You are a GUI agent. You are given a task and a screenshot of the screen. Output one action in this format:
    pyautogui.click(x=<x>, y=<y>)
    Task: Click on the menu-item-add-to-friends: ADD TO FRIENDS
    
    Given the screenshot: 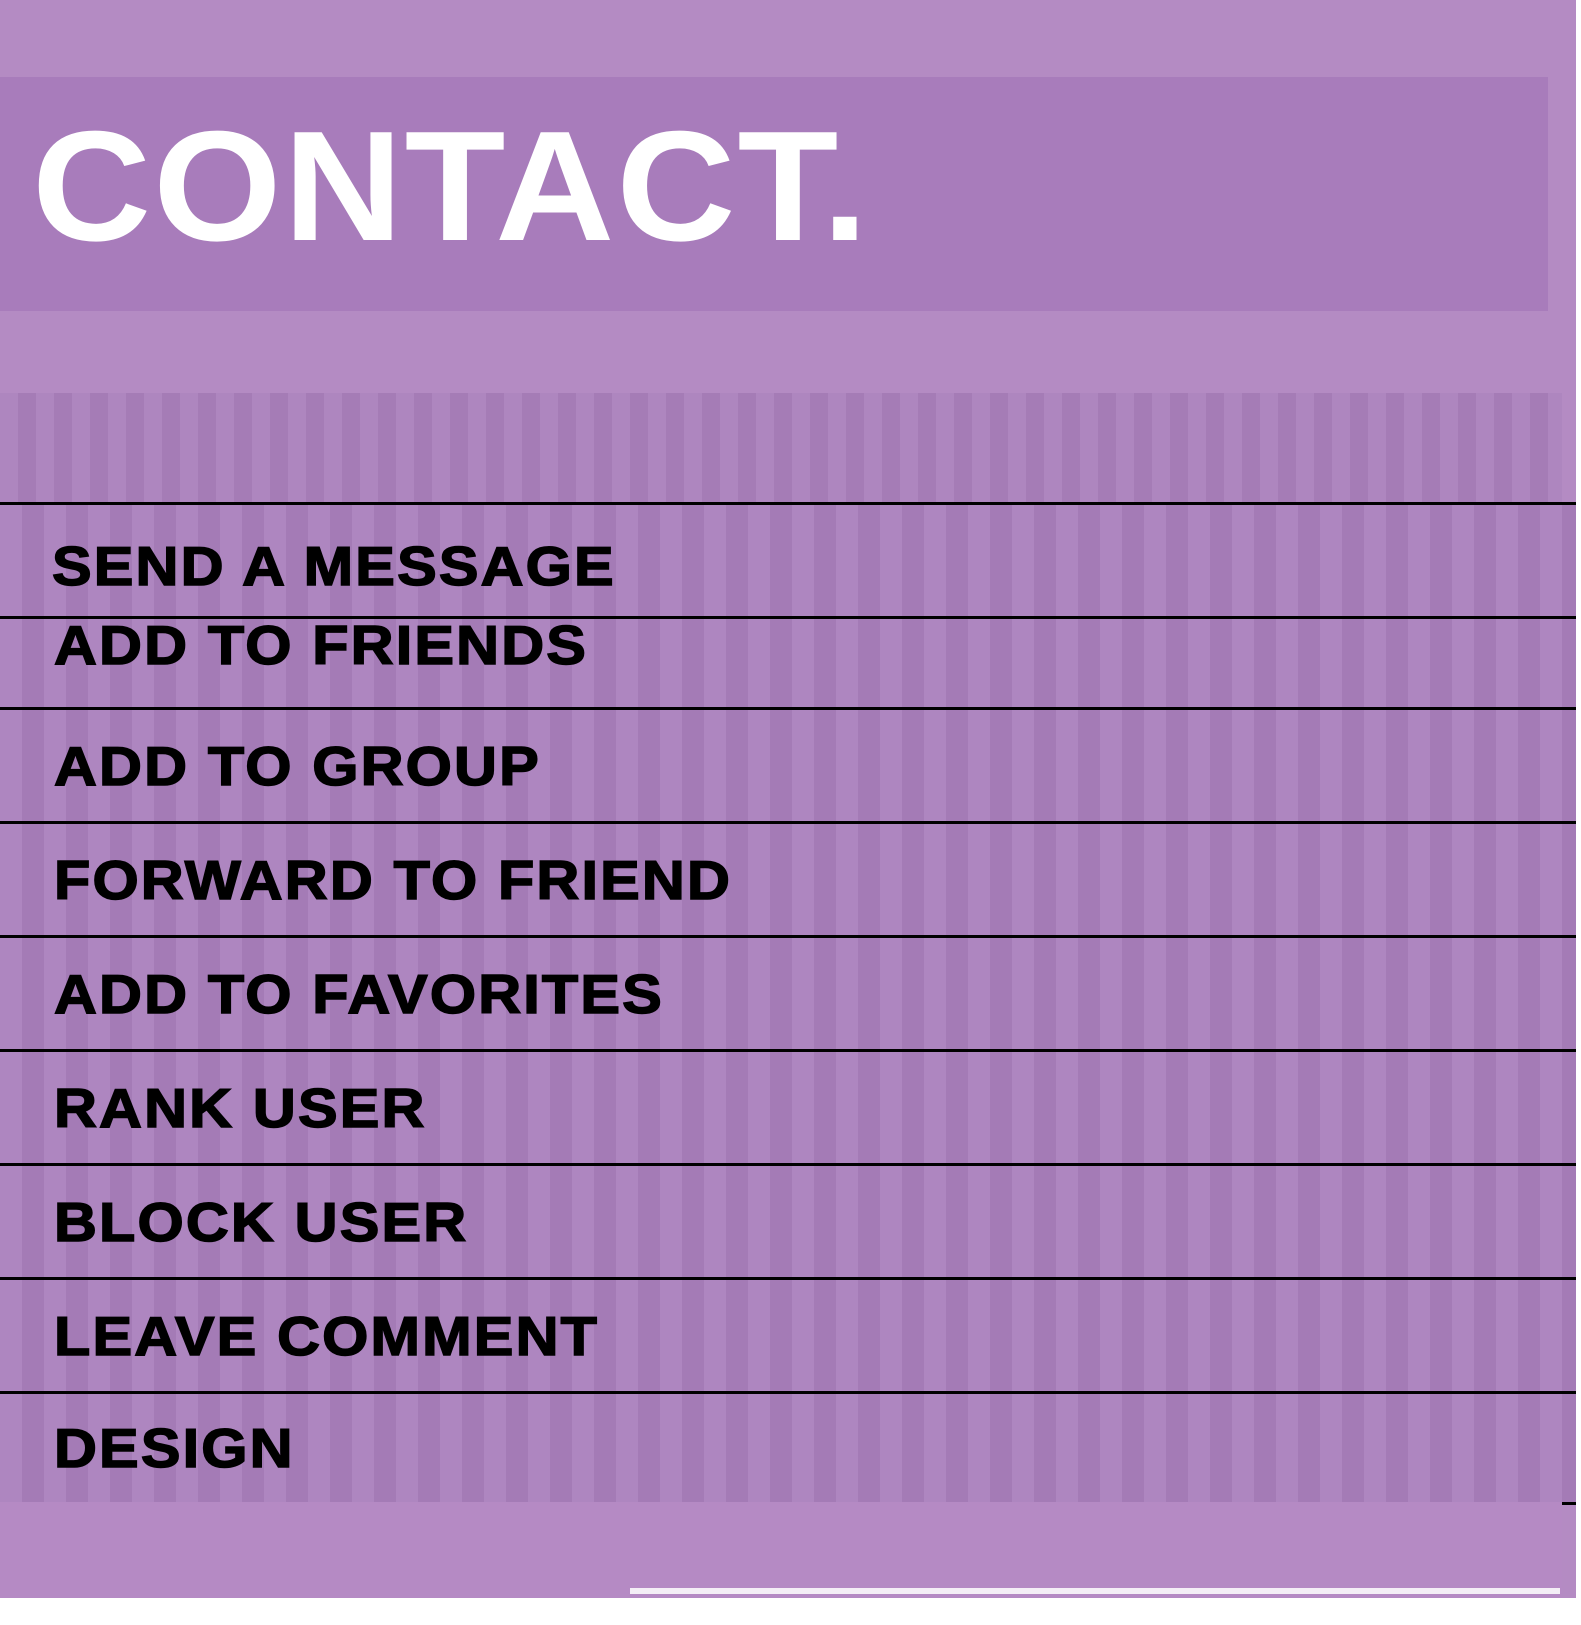 What is the action you would take?
    pyautogui.click(x=788, y=660)
    